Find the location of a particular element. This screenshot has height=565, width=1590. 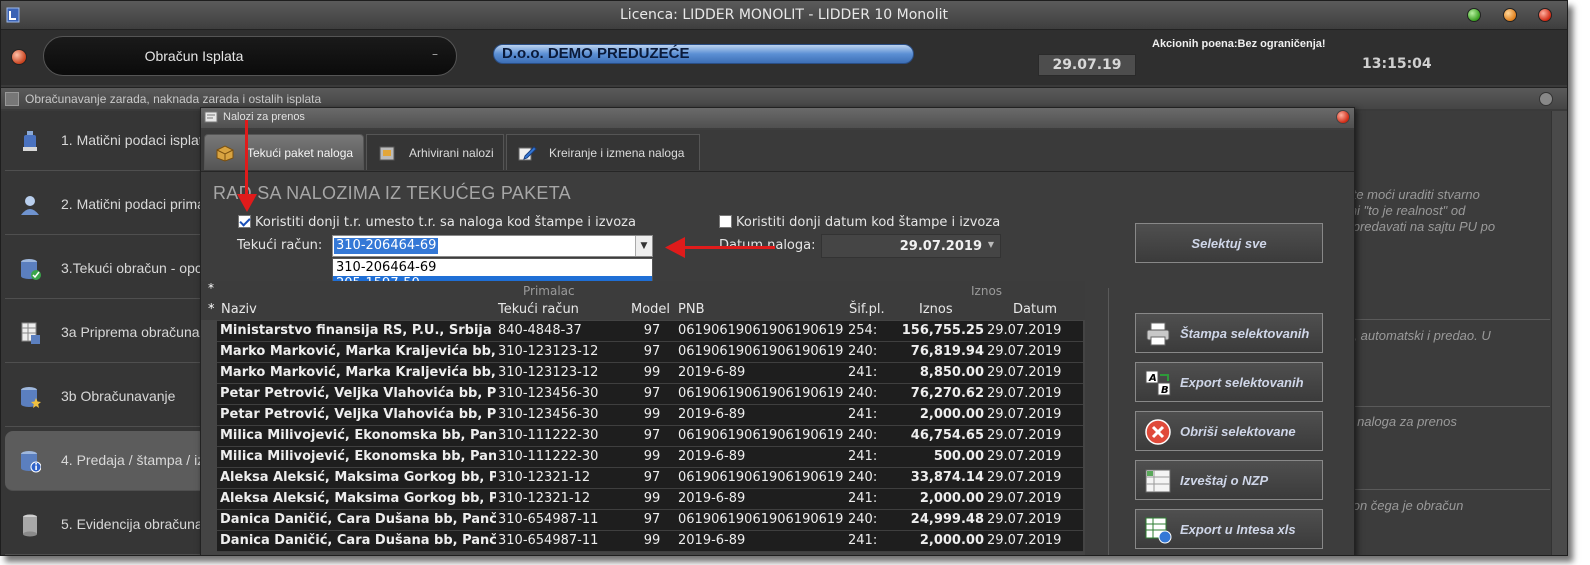

company-name: D.o.o. DEMO PREDUZEĆE is located at coordinates (596, 53).